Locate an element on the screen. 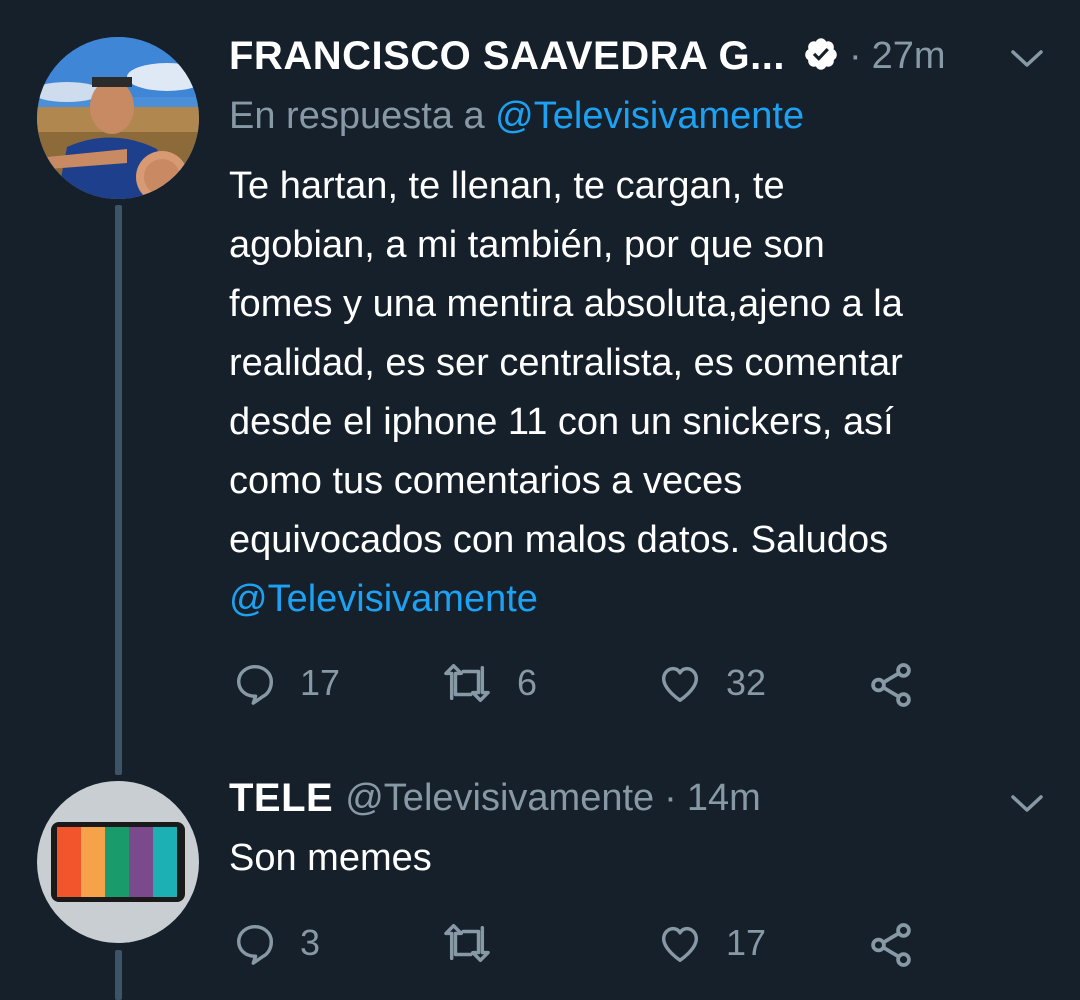 This screenshot has height=1000, width=1080. tweet-text: Son memes is located at coordinates (639, 858).